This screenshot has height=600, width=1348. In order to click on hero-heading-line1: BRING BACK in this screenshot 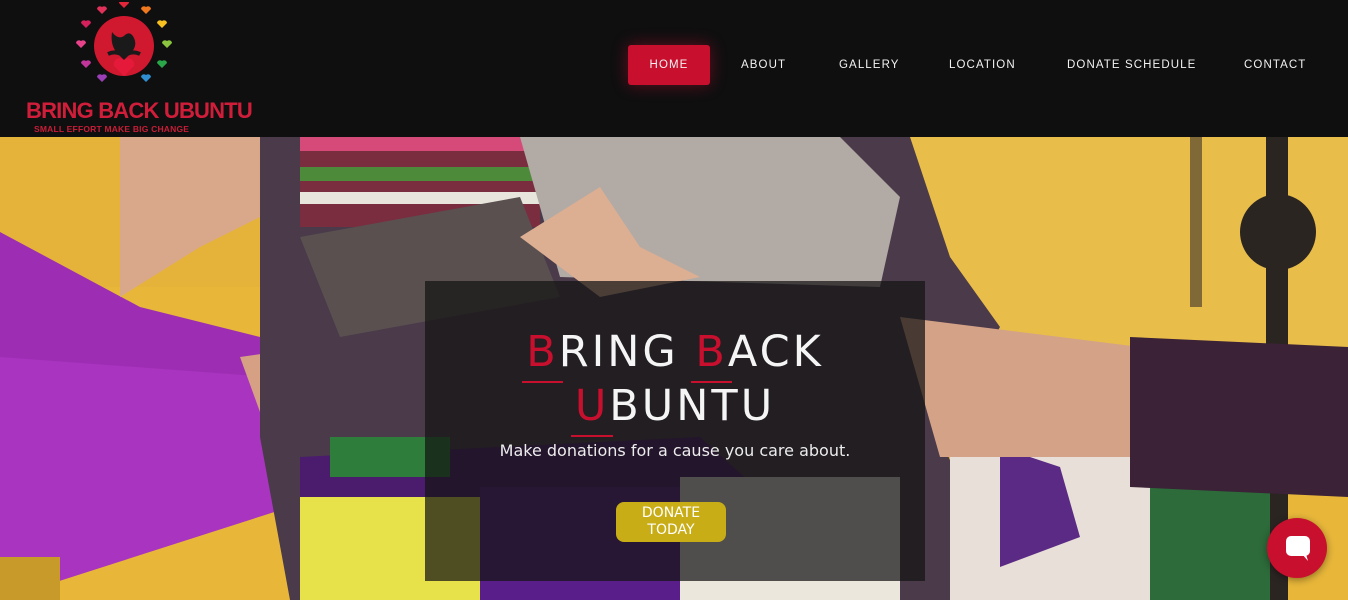, I will do `click(675, 352)`.